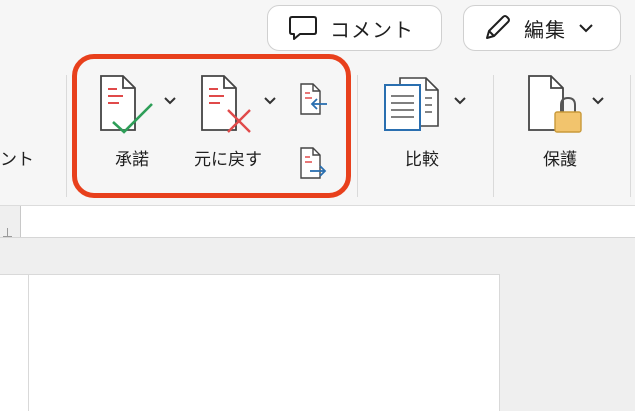 This screenshot has height=411, width=635. I want to click on accept-label: 承諾, so click(132, 160).